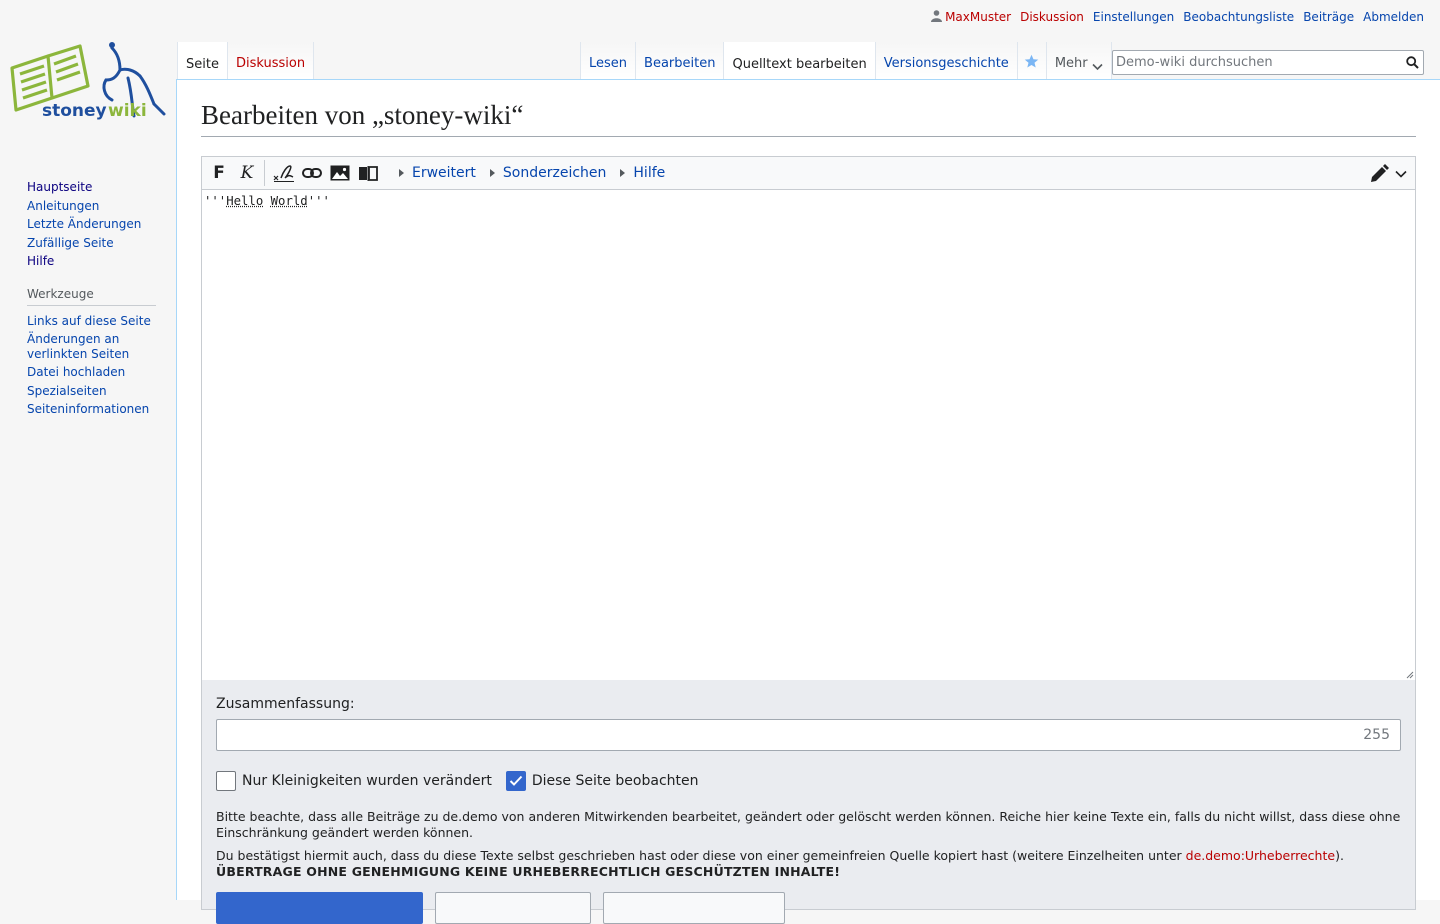 Image resolution: width=1440 pixels, height=924 pixels. Describe the element at coordinates (1133, 17) in the screenshot. I see `preferences-link: Einstellungen` at that location.